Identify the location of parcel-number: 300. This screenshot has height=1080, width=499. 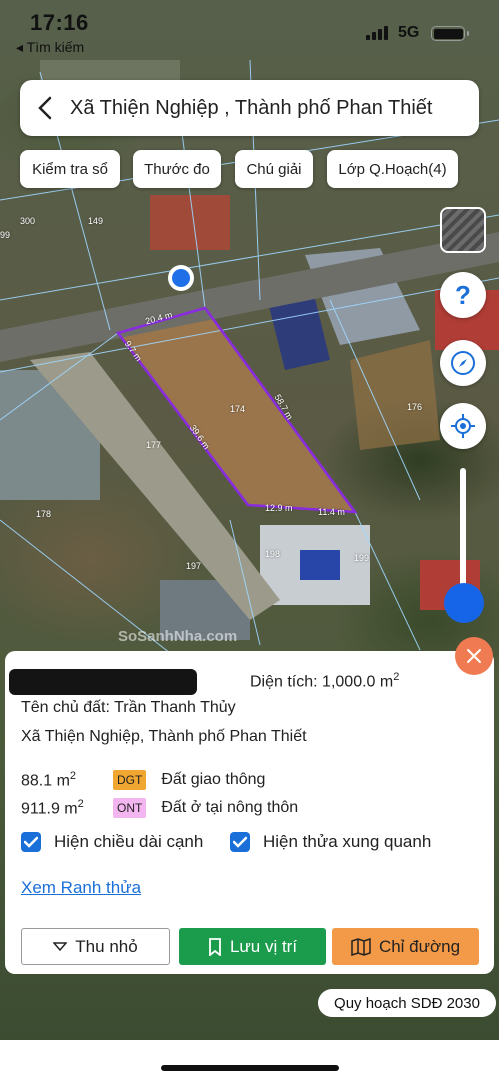
(28, 221).